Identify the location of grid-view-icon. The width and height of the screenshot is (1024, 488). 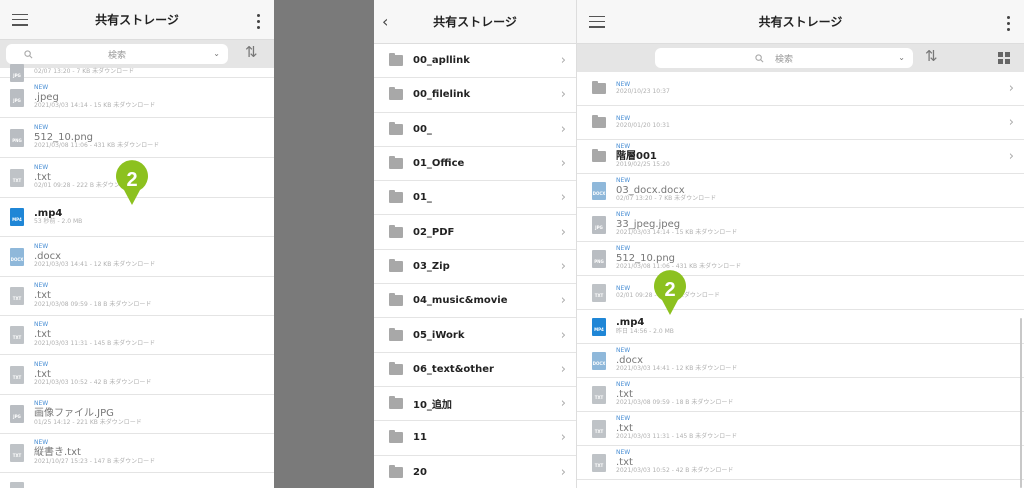
(1004, 58).